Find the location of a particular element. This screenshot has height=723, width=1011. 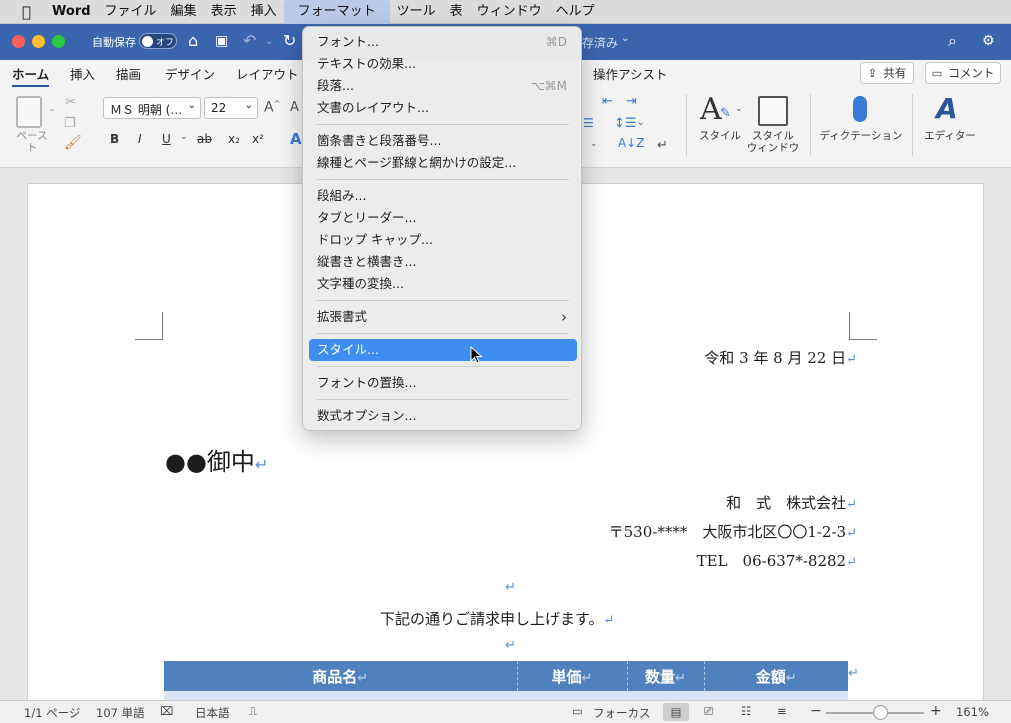

table-header-cell: 金額↵ is located at coordinates (776, 676).